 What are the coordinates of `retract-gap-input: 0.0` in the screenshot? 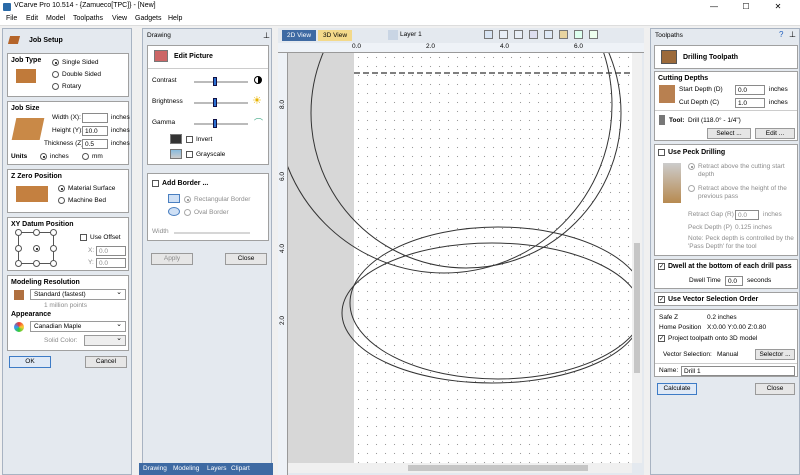 It's located at (747, 215).